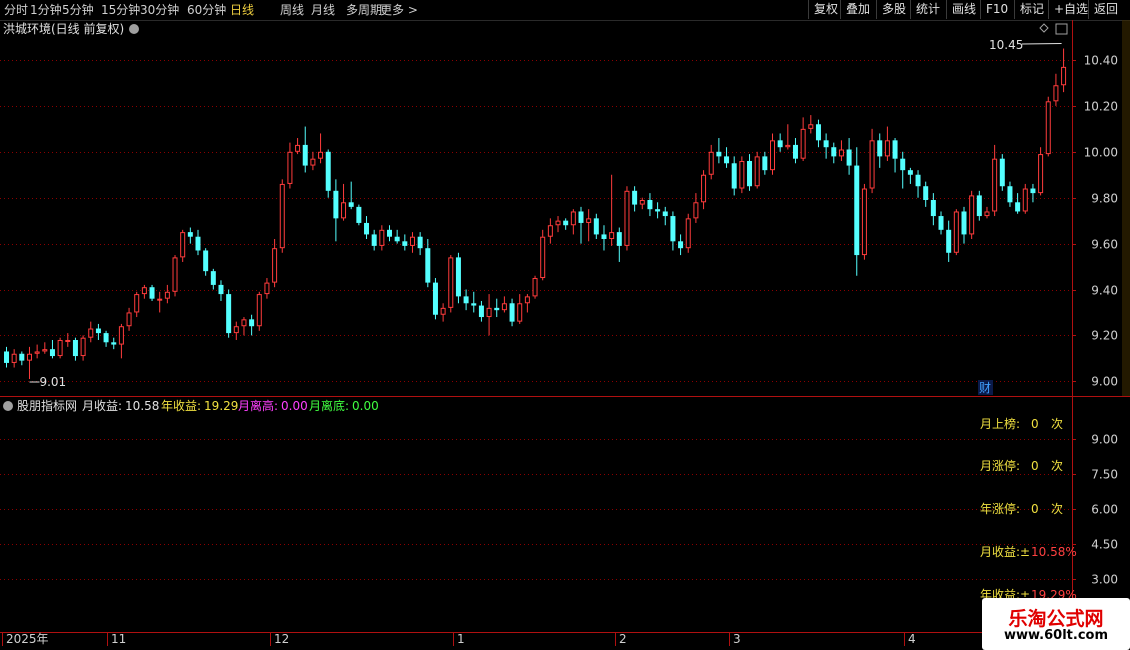 The height and width of the screenshot is (650, 1130). Describe the element at coordinates (1061, 29) in the screenshot. I see `panel-window-icon` at that location.